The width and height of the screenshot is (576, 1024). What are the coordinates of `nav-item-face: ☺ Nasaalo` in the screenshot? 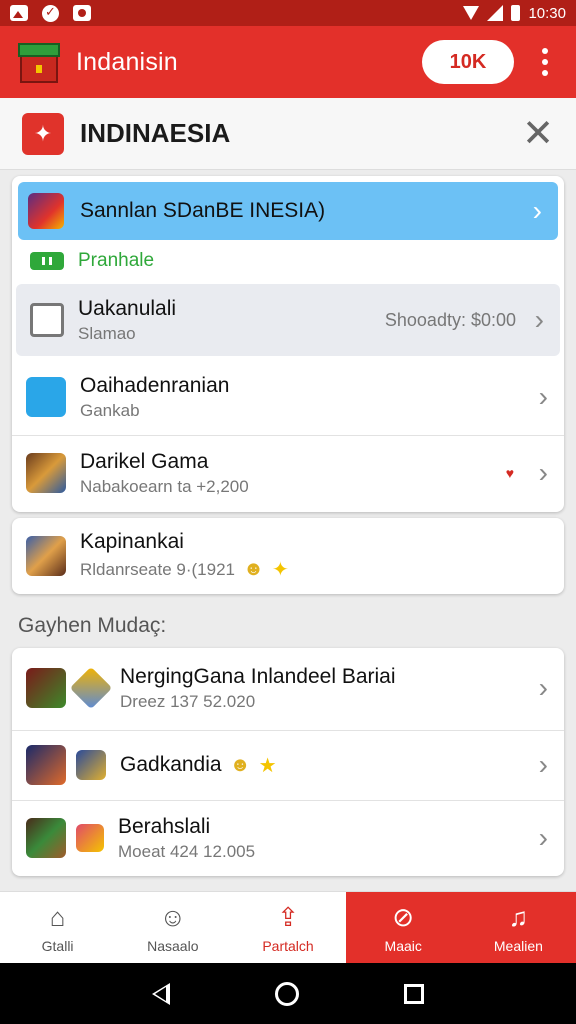 It's located at (172, 927).